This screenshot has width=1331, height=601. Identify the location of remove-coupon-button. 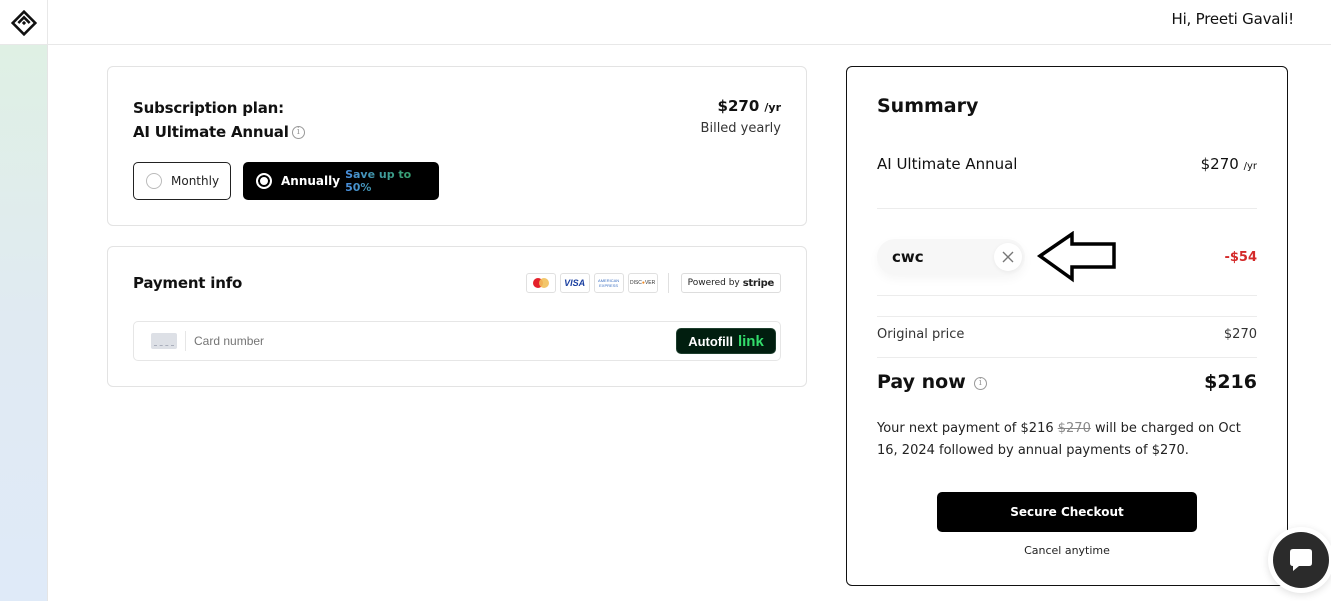
(1008, 257).